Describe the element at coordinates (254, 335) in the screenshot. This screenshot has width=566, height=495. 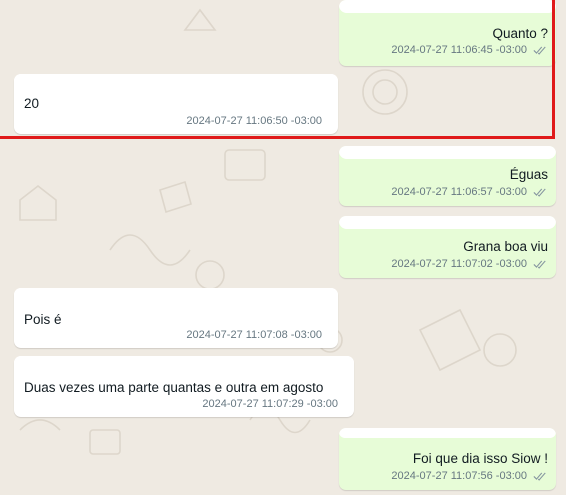
I see `message-timestamp: 2024-07-27 11:07:08 -03:00` at that location.